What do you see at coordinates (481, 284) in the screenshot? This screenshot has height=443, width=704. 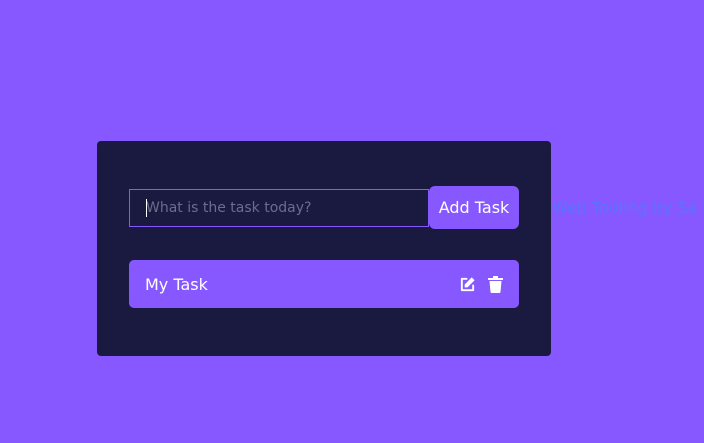 I see `todo-item-actions` at bounding box center [481, 284].